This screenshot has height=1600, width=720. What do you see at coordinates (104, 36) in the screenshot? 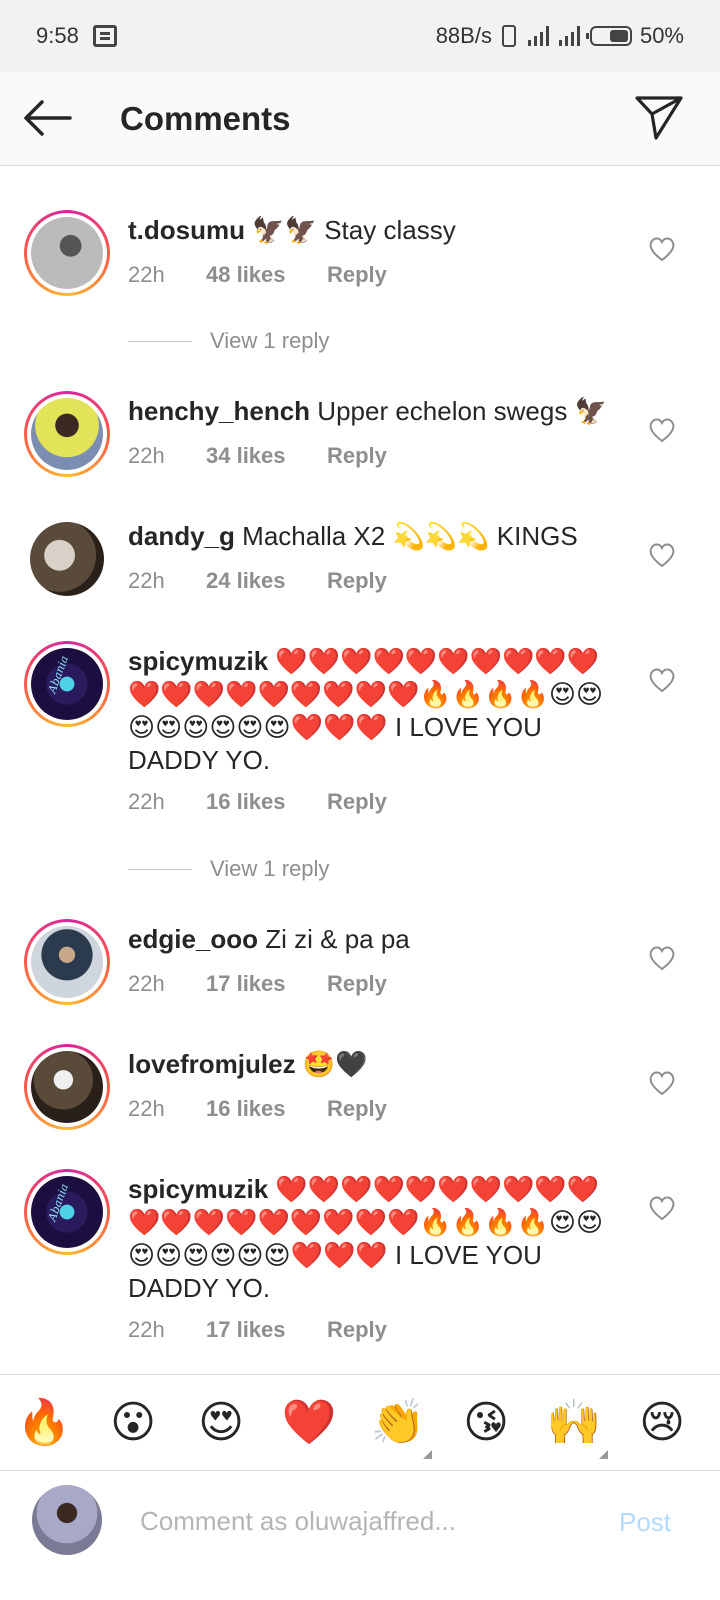
I see `news-icon` at bounding box center [104, 36].